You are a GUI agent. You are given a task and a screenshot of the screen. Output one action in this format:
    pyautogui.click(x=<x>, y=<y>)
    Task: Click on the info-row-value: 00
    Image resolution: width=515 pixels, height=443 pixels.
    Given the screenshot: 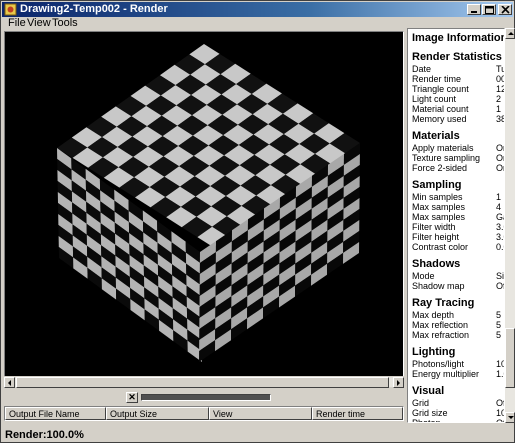 What is the action you would take?
    pyautogui.click(x=500, y=79)
    